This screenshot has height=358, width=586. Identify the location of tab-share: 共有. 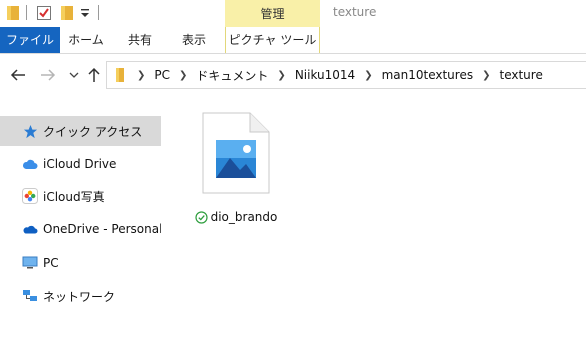
(140, 40).